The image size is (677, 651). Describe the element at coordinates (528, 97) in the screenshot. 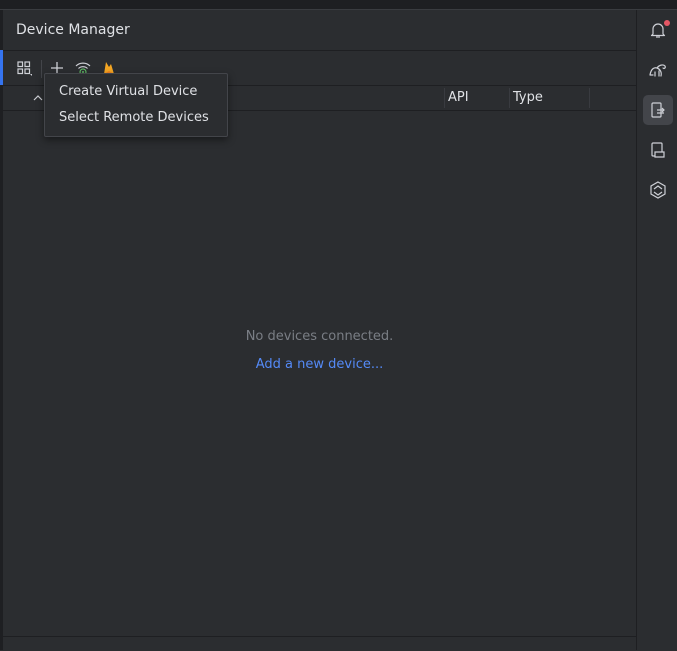

I see `column-header-type: Type` at that location.